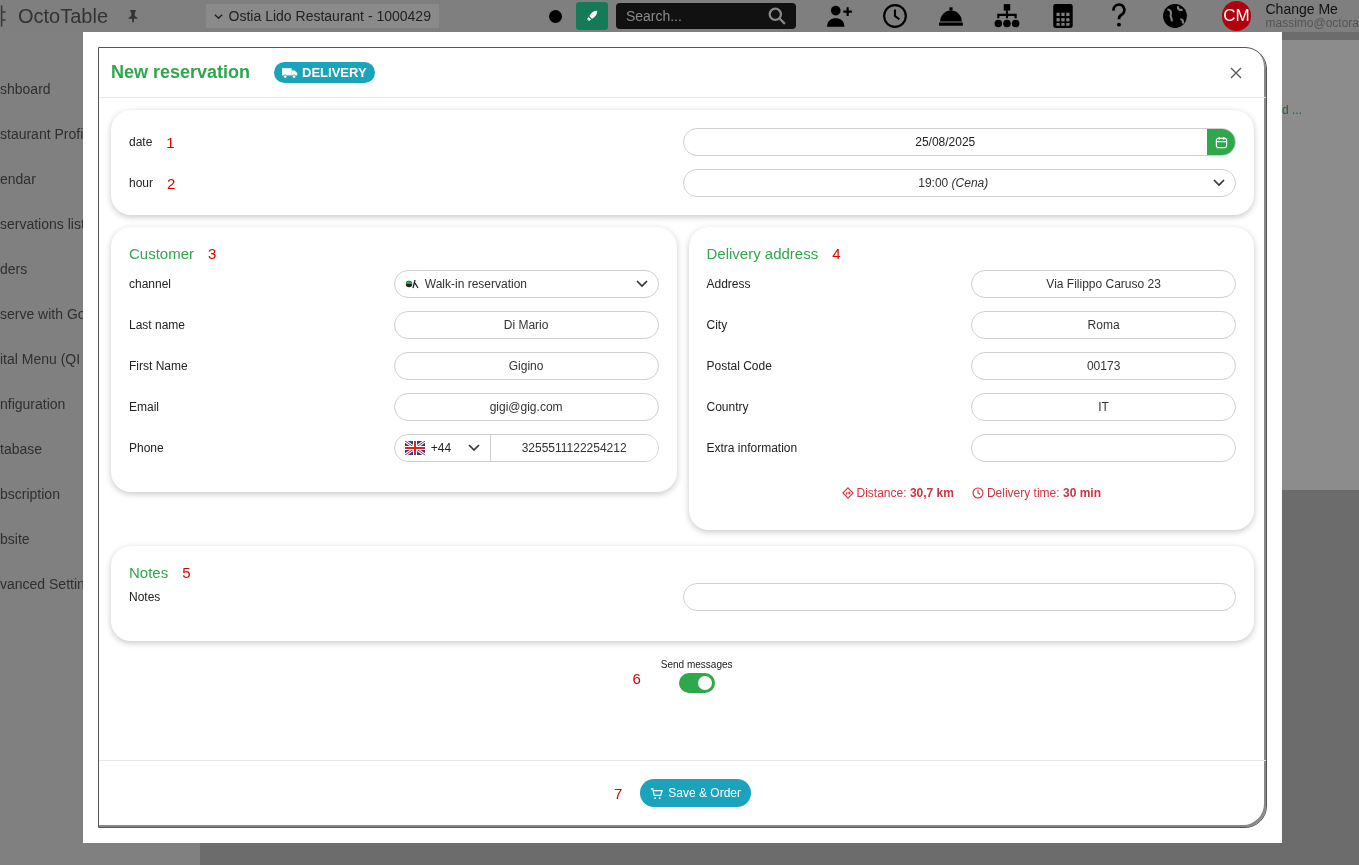  What do you see at coordinates (657, 793) in the screenshot?
I see `cart-icon` at bounding box center [657, 793].